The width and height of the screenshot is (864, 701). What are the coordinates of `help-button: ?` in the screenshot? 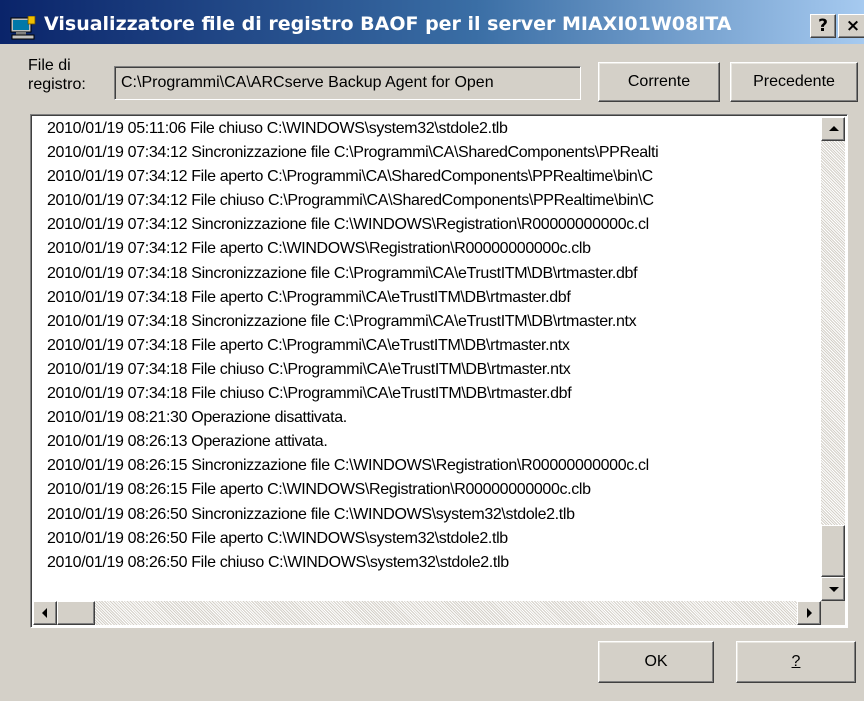 It's located at (796, 662).